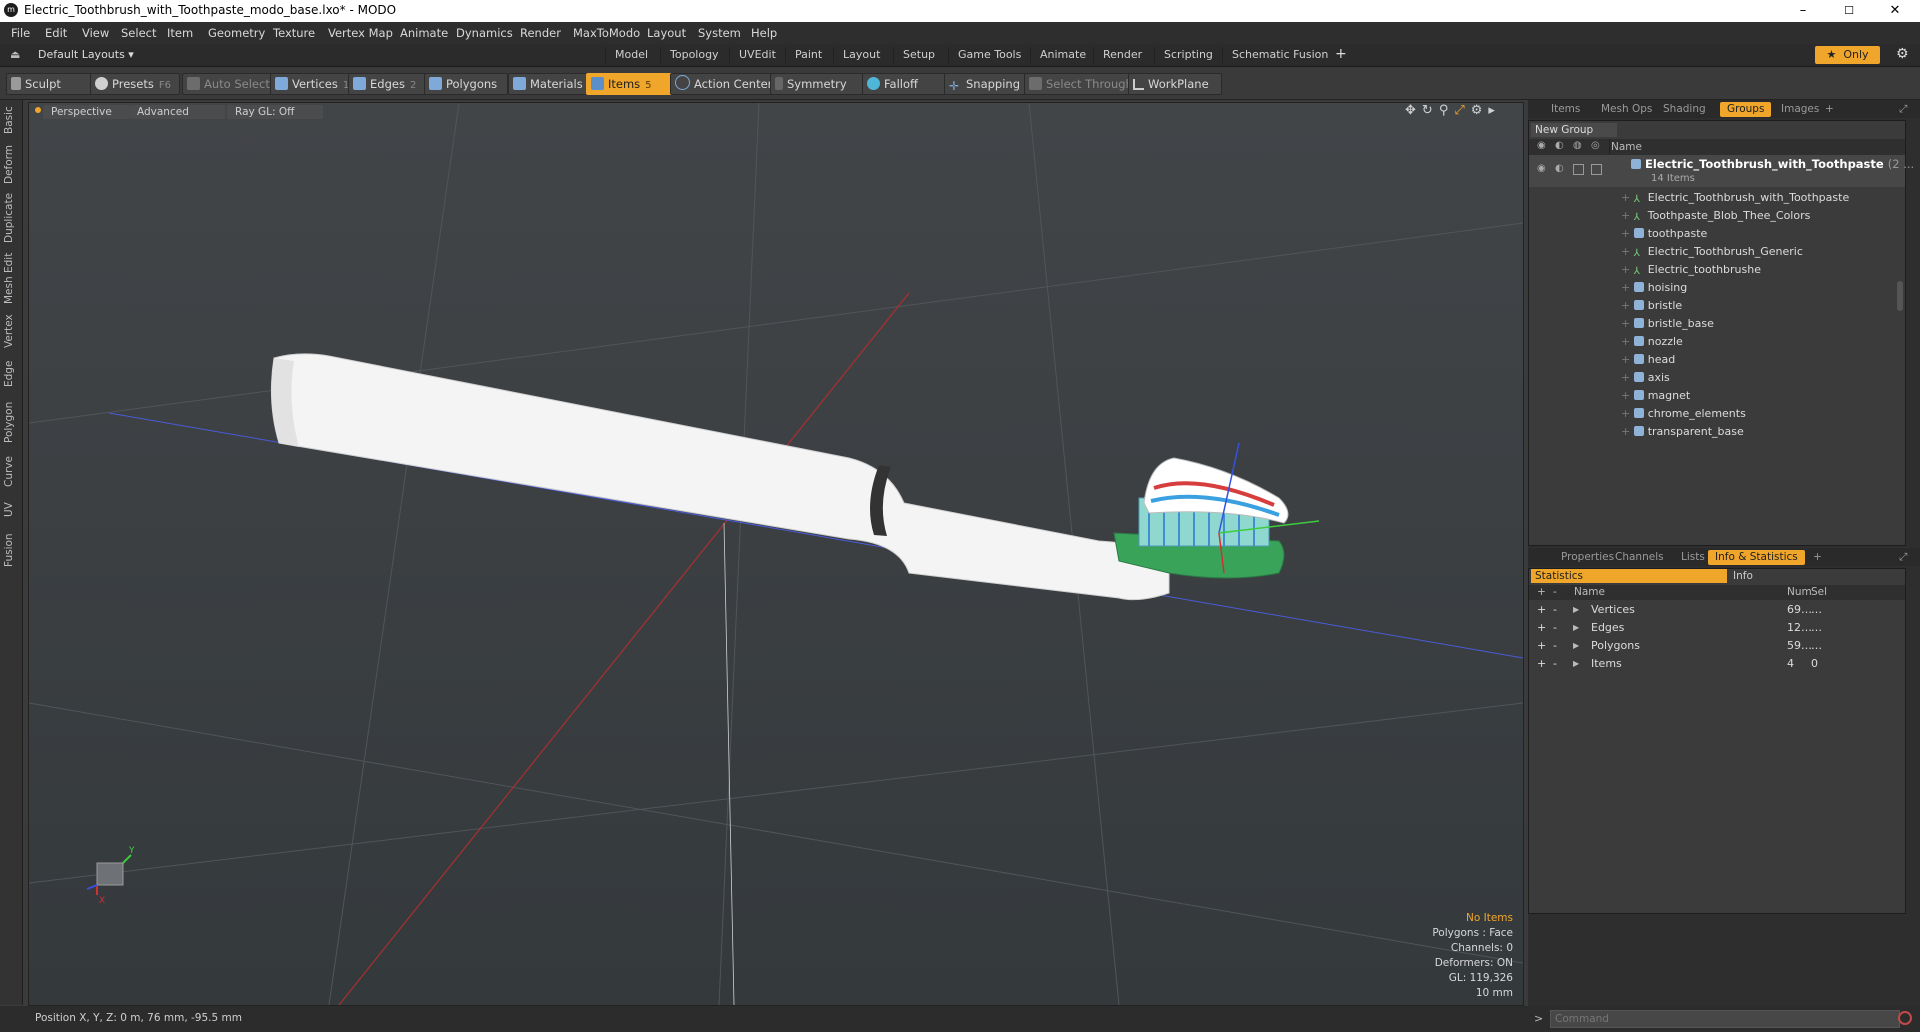 This screenshot has height=1032, width=1920. Describe the element at coordinates (1629, 576) in the screenshot. I see `statistics-subtab: Statistics` at that location.